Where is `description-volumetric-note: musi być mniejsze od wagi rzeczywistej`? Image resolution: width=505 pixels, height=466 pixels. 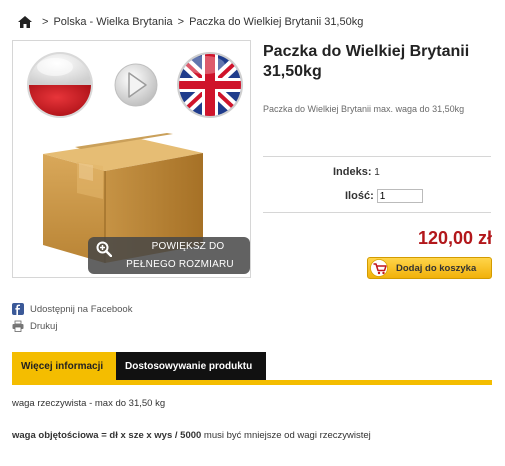 description-volumetric-note: musi być mniejsze od wagi rzeczywistej is located at coordinates (286, 435).